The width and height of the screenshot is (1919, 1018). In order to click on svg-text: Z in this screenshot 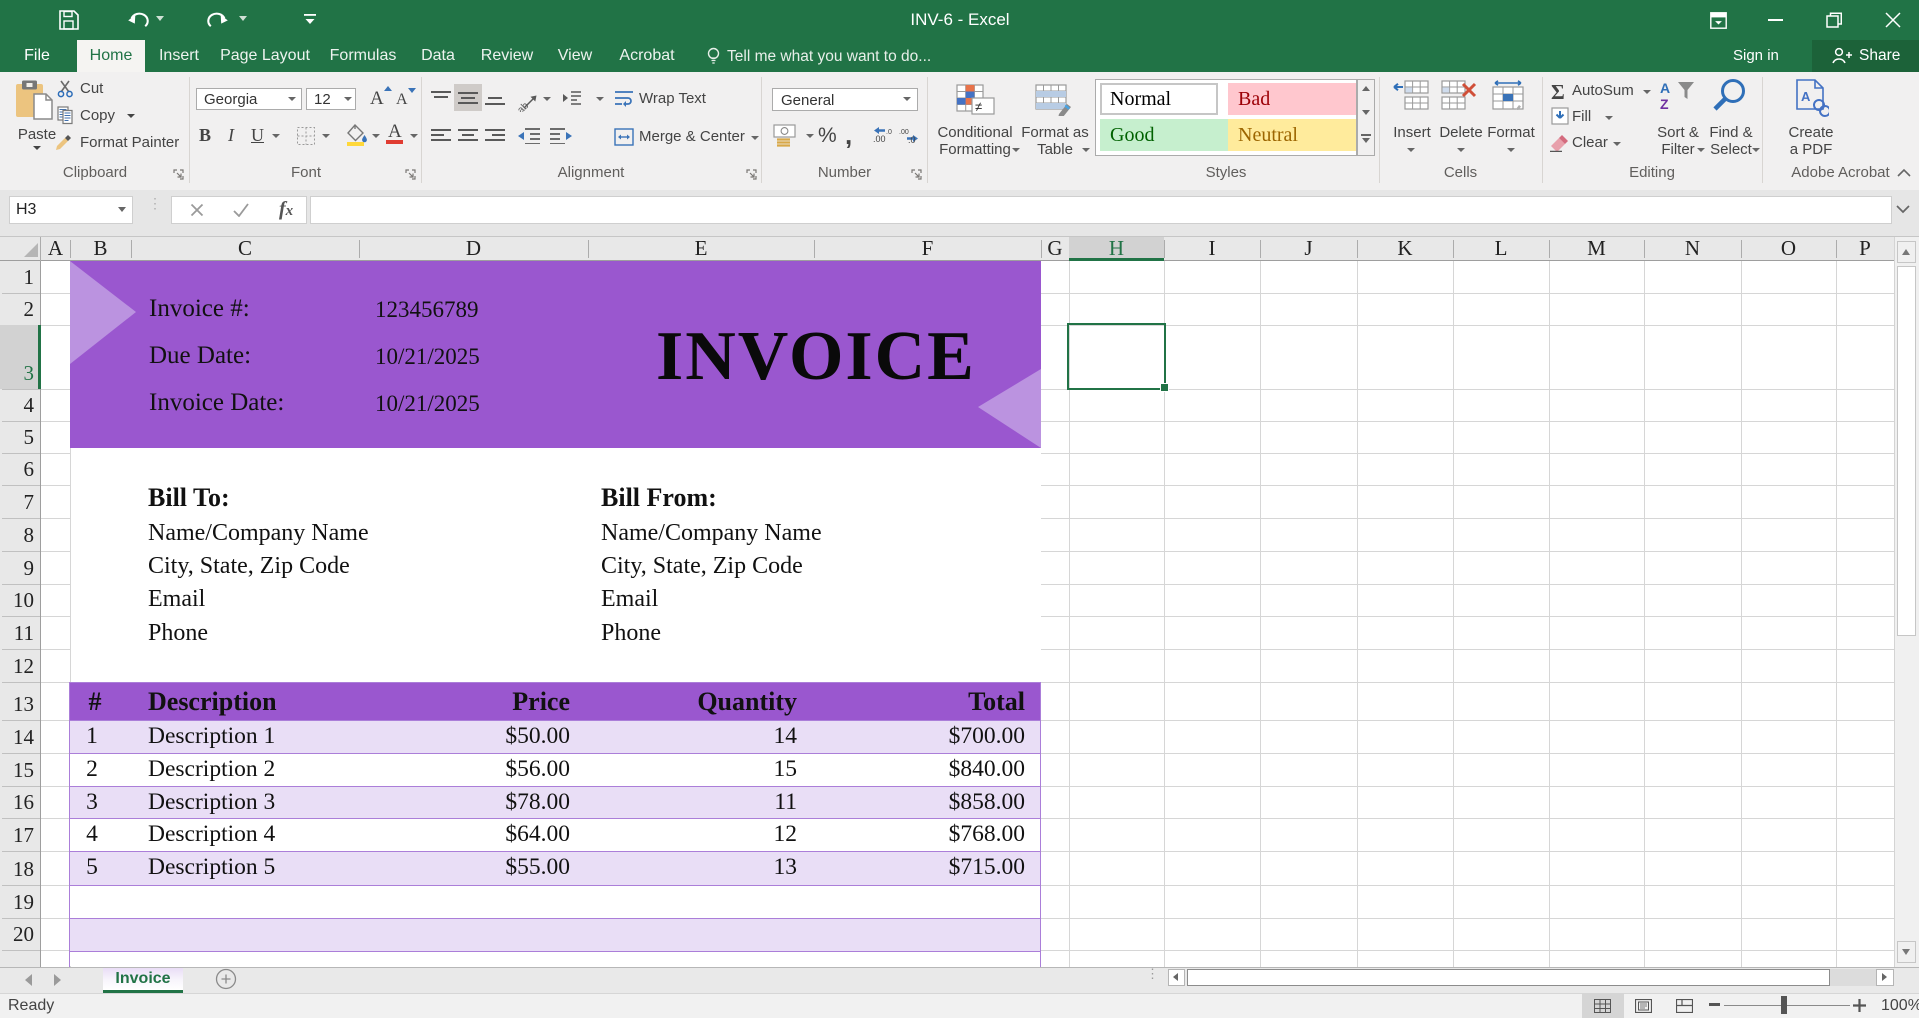, I will do `click(1664, 104)`.